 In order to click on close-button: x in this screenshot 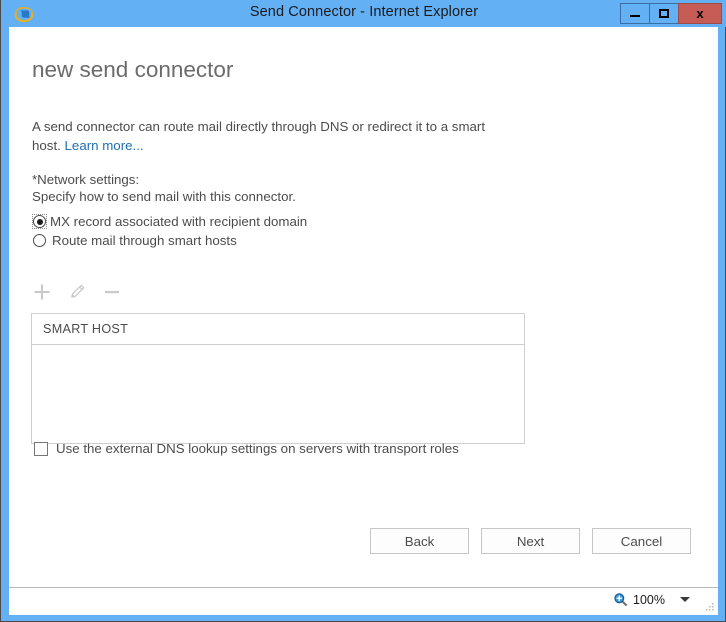, I will do `click(700, 13)`.